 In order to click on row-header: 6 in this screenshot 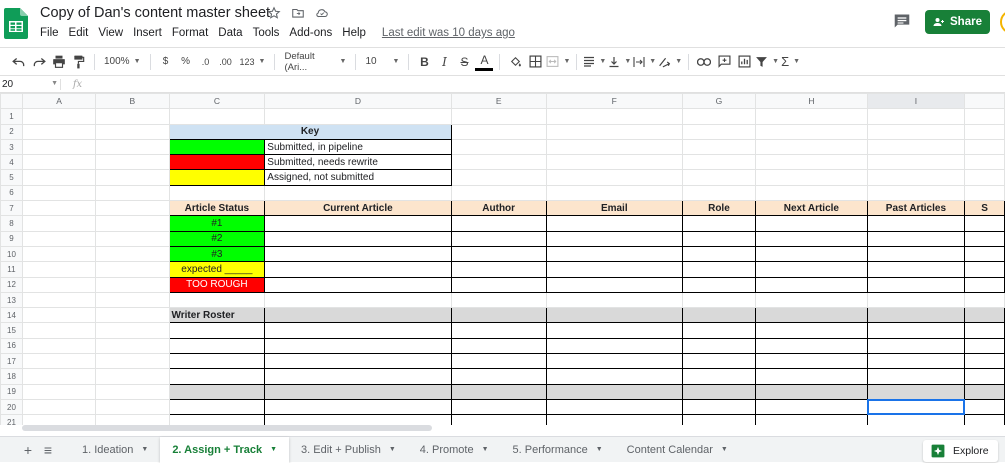, I will do `click(11, 193)`.